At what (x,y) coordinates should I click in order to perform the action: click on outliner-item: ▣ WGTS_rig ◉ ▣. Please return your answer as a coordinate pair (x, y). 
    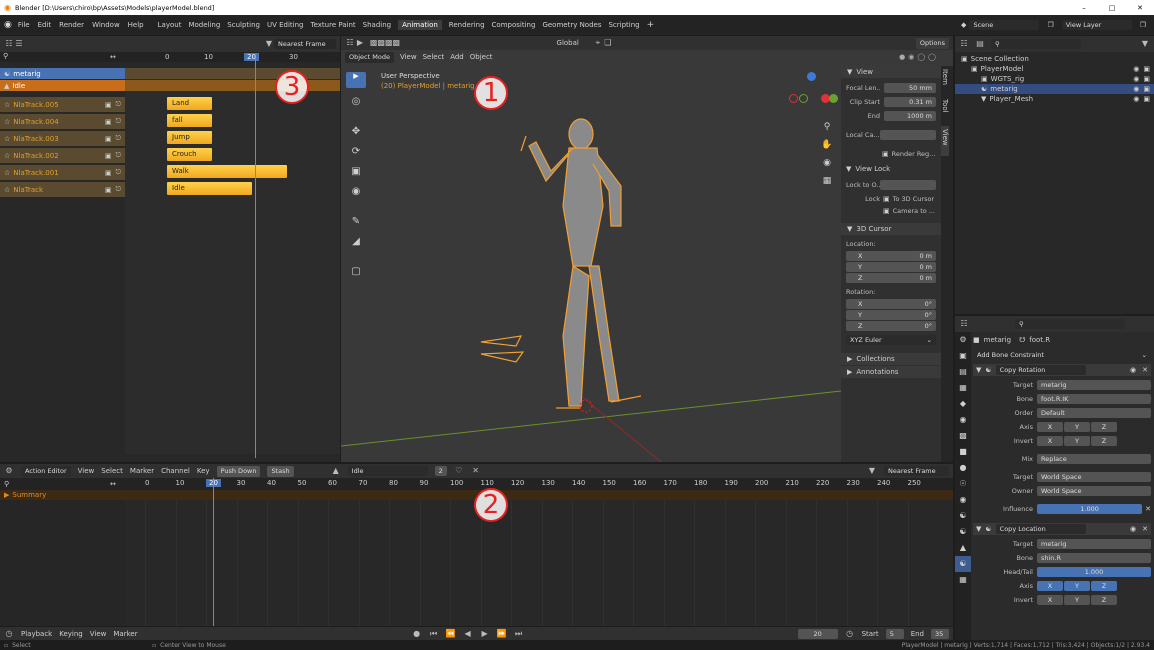
    Looking at the image, I should click on (1054, 79).